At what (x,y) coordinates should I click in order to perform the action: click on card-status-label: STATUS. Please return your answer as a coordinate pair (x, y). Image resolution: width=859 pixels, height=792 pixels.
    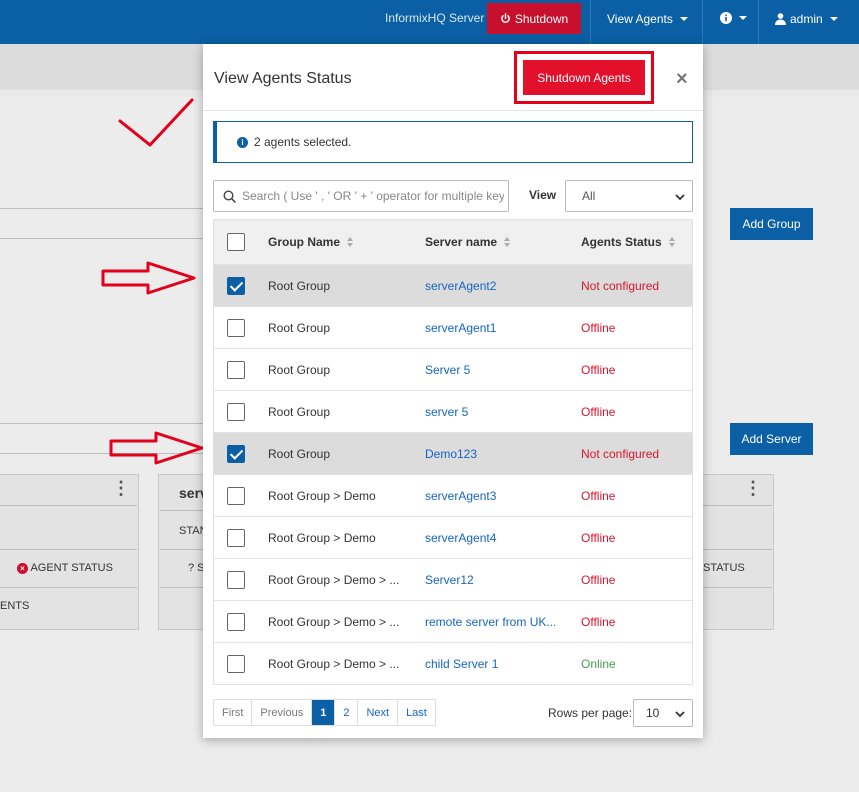
    Looking at the image, I should click on (724, 568).